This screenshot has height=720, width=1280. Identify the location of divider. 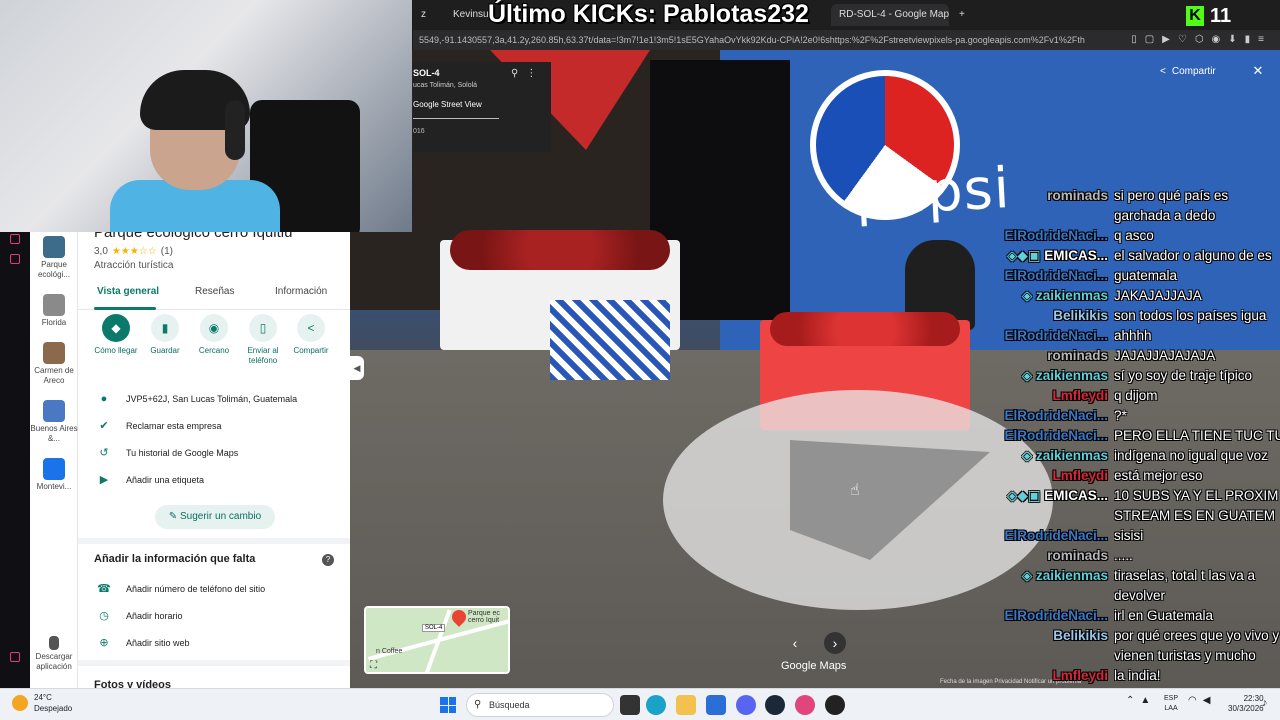
(214, 541).